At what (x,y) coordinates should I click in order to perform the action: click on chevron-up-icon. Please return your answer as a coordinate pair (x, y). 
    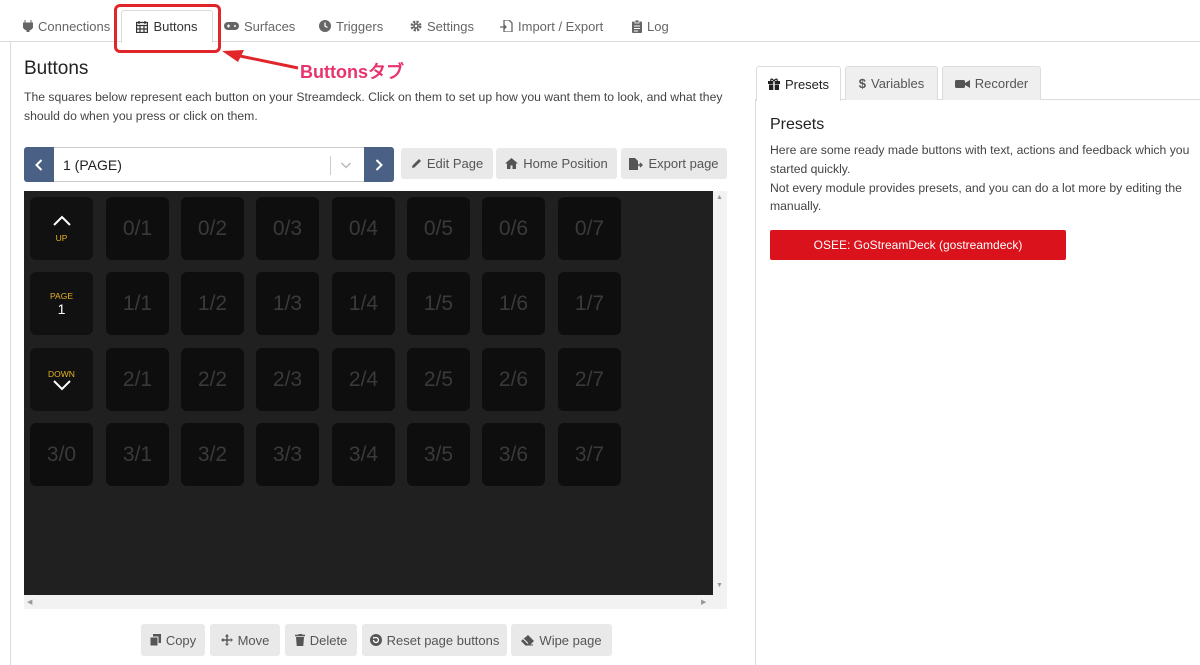
    Looking at the image, I should click on (61, 220).